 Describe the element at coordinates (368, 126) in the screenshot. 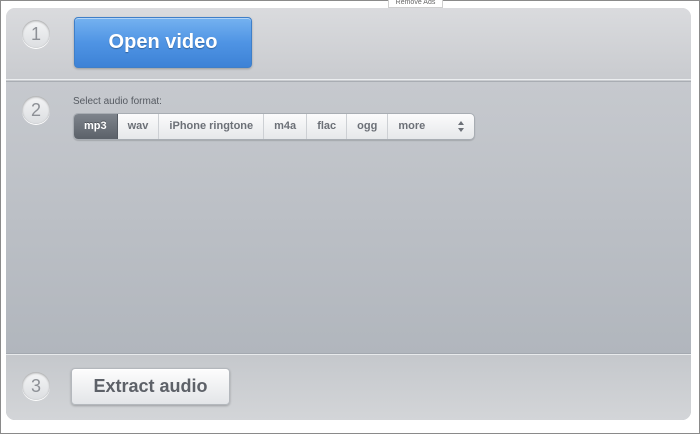

I see `format-option-ogg: ogg` at that location.